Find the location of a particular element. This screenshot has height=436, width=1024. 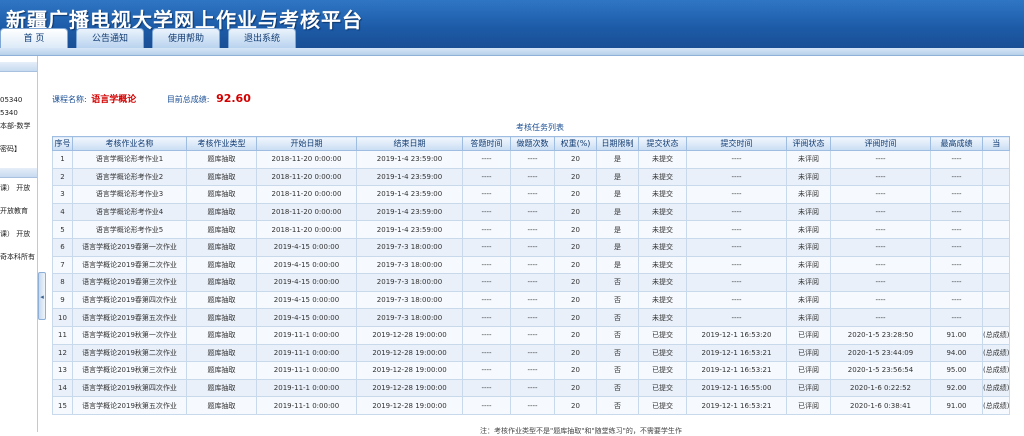

table-cell: 2019-12-28 19:00:00 is located at coordinates (409, 405).